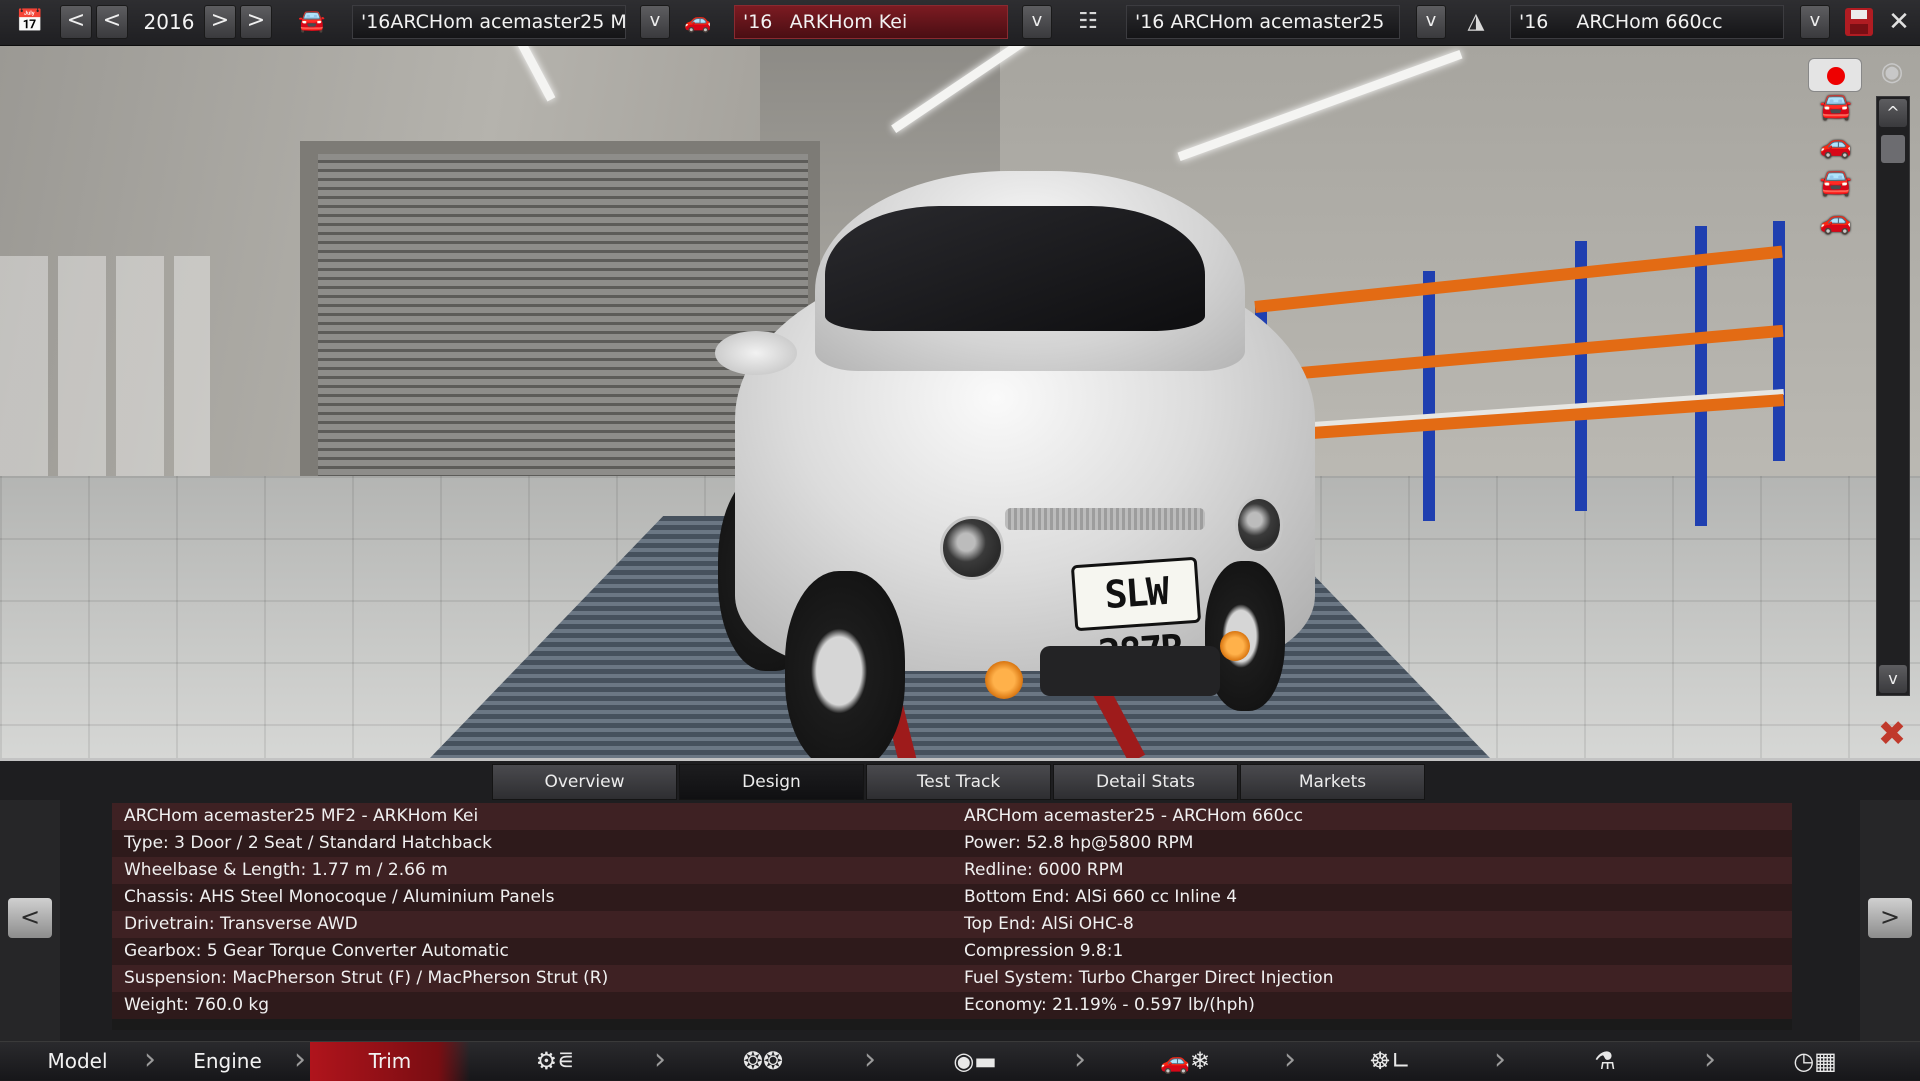  I want to click on nav-engine: Engine, so click(227, 1061).